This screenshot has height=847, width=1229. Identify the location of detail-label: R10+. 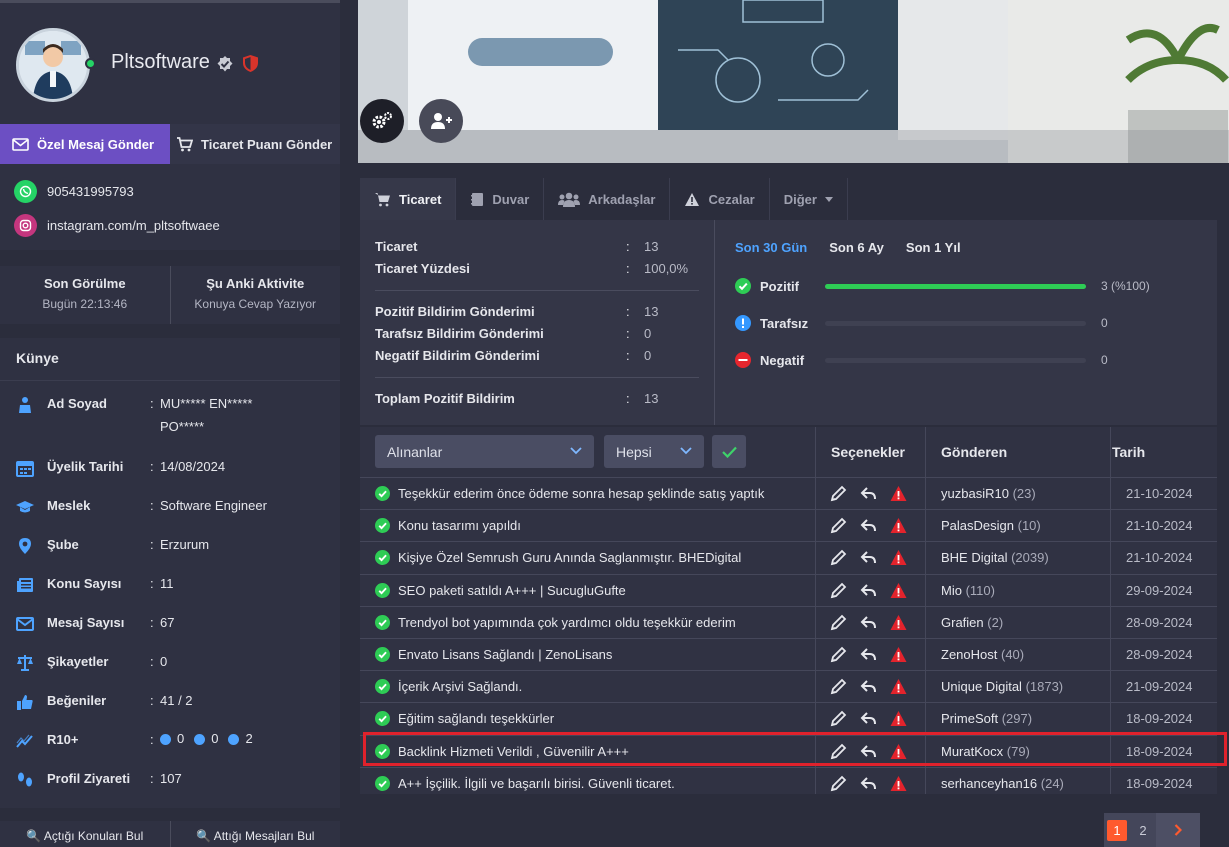
(63, 739).